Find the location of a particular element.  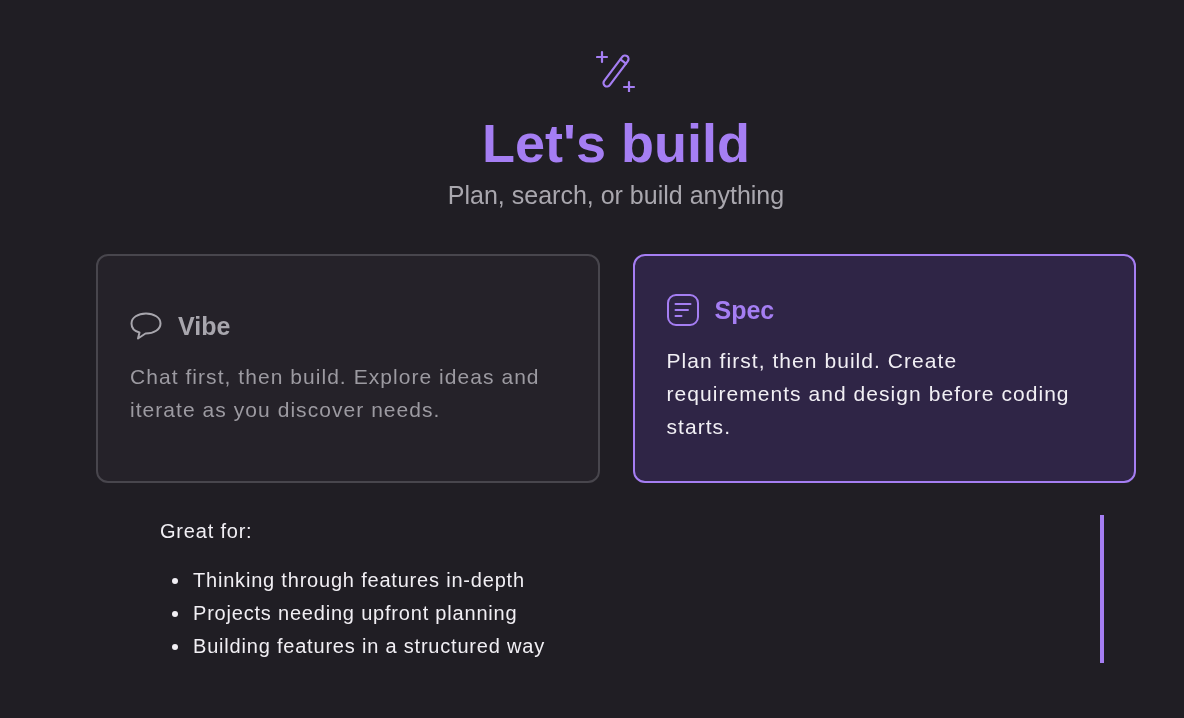

section-label: Great for: is located at coordinates (207, 531).